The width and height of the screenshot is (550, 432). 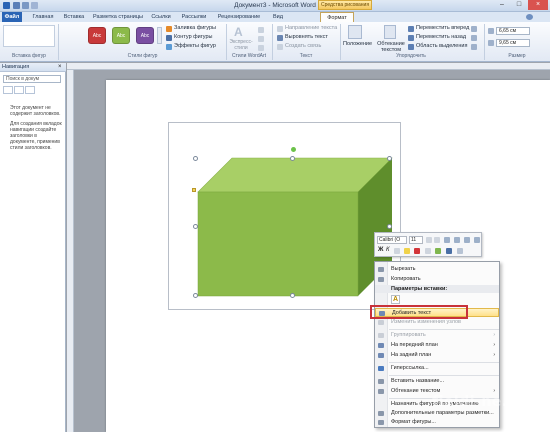 I want to click on cube-shape, so click(x=295, y=227).